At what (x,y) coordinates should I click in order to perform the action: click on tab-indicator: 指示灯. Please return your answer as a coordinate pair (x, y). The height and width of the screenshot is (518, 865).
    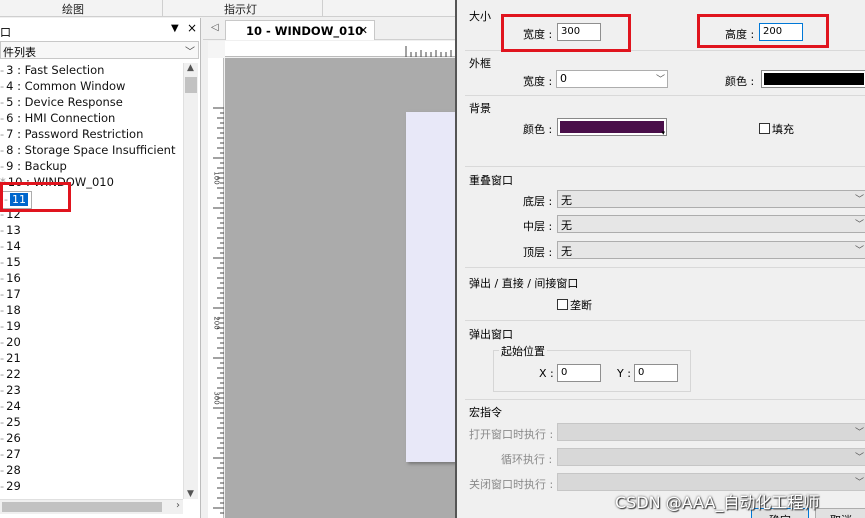
    Looking at the image, I should click on (240, 9).